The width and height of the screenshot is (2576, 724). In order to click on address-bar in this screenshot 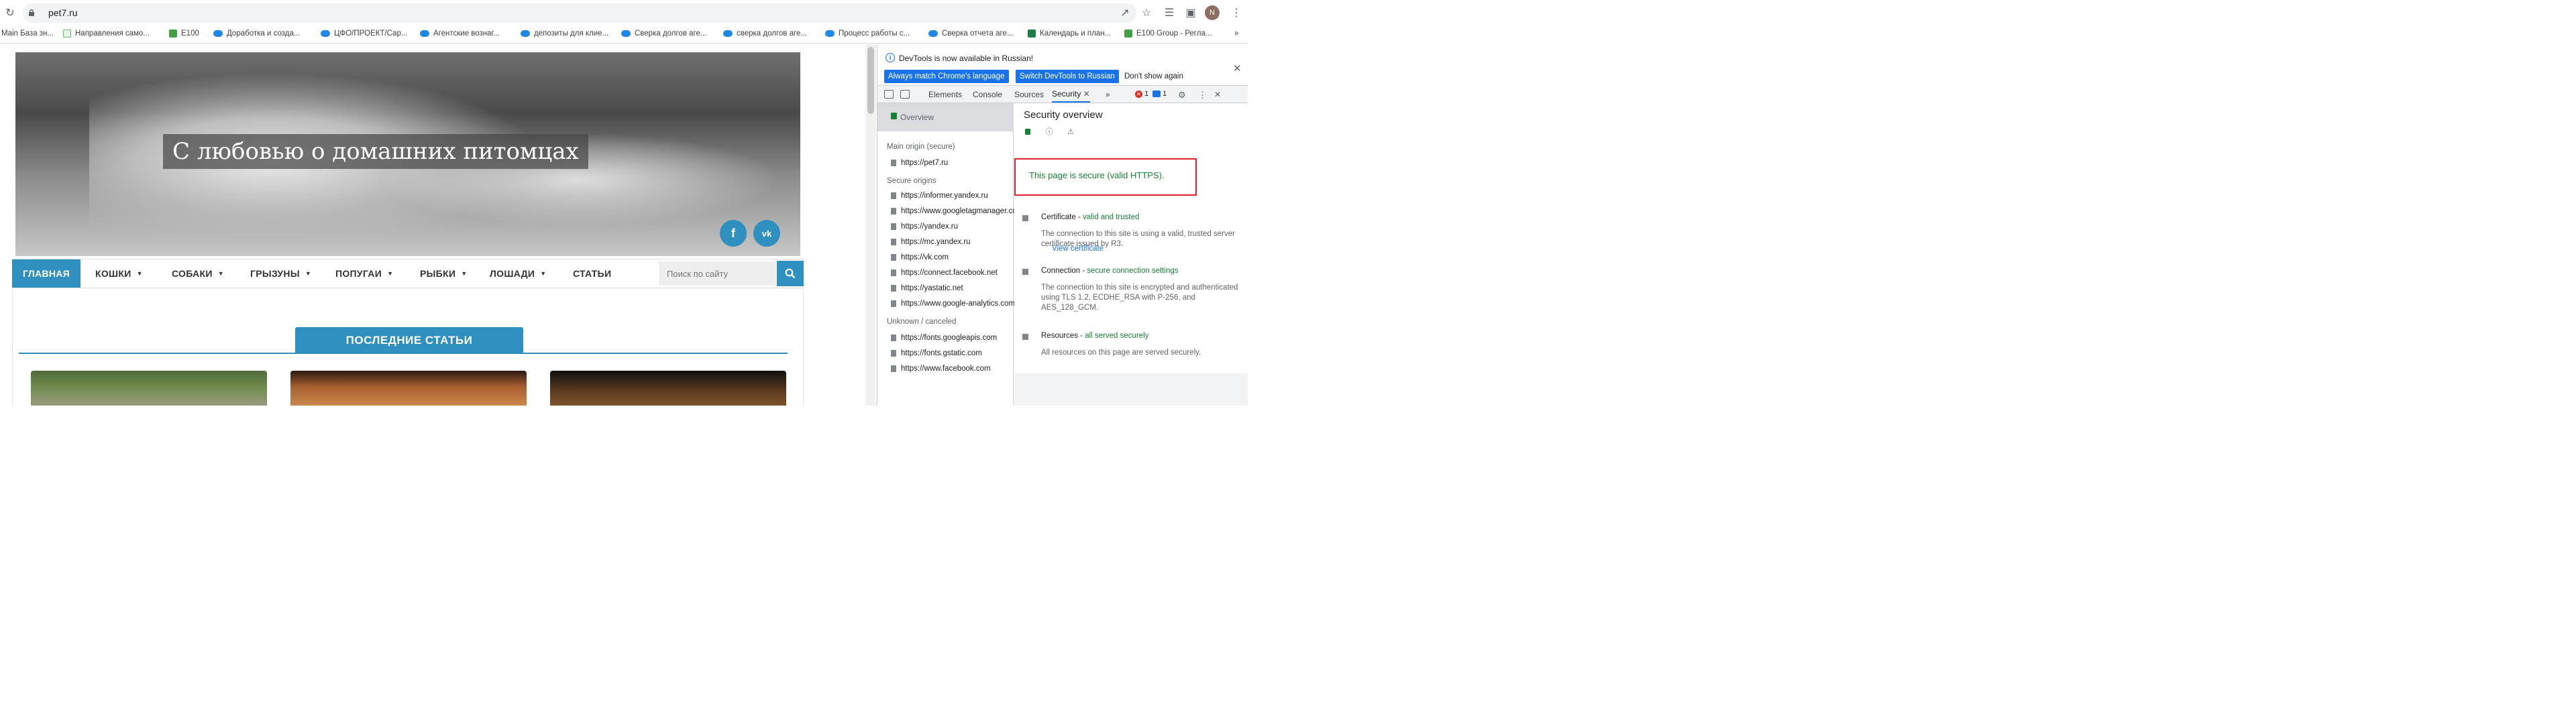, I will do `click(579, 13)`.